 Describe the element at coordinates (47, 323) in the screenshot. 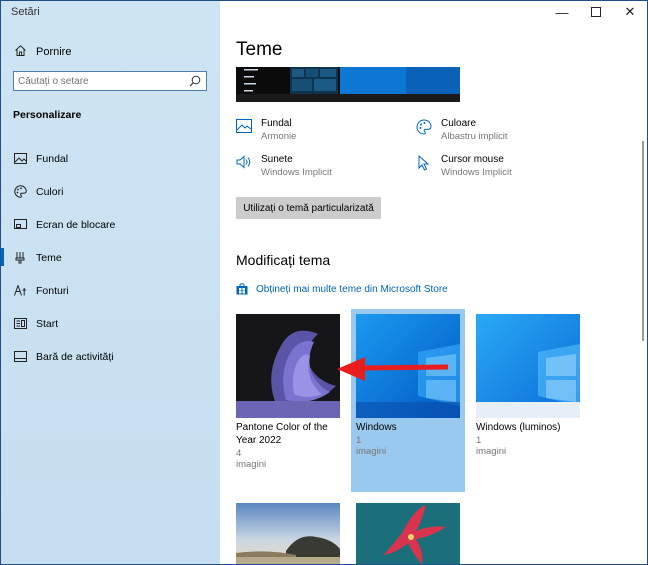

I see `sidebar-item-label: Start` at that location.